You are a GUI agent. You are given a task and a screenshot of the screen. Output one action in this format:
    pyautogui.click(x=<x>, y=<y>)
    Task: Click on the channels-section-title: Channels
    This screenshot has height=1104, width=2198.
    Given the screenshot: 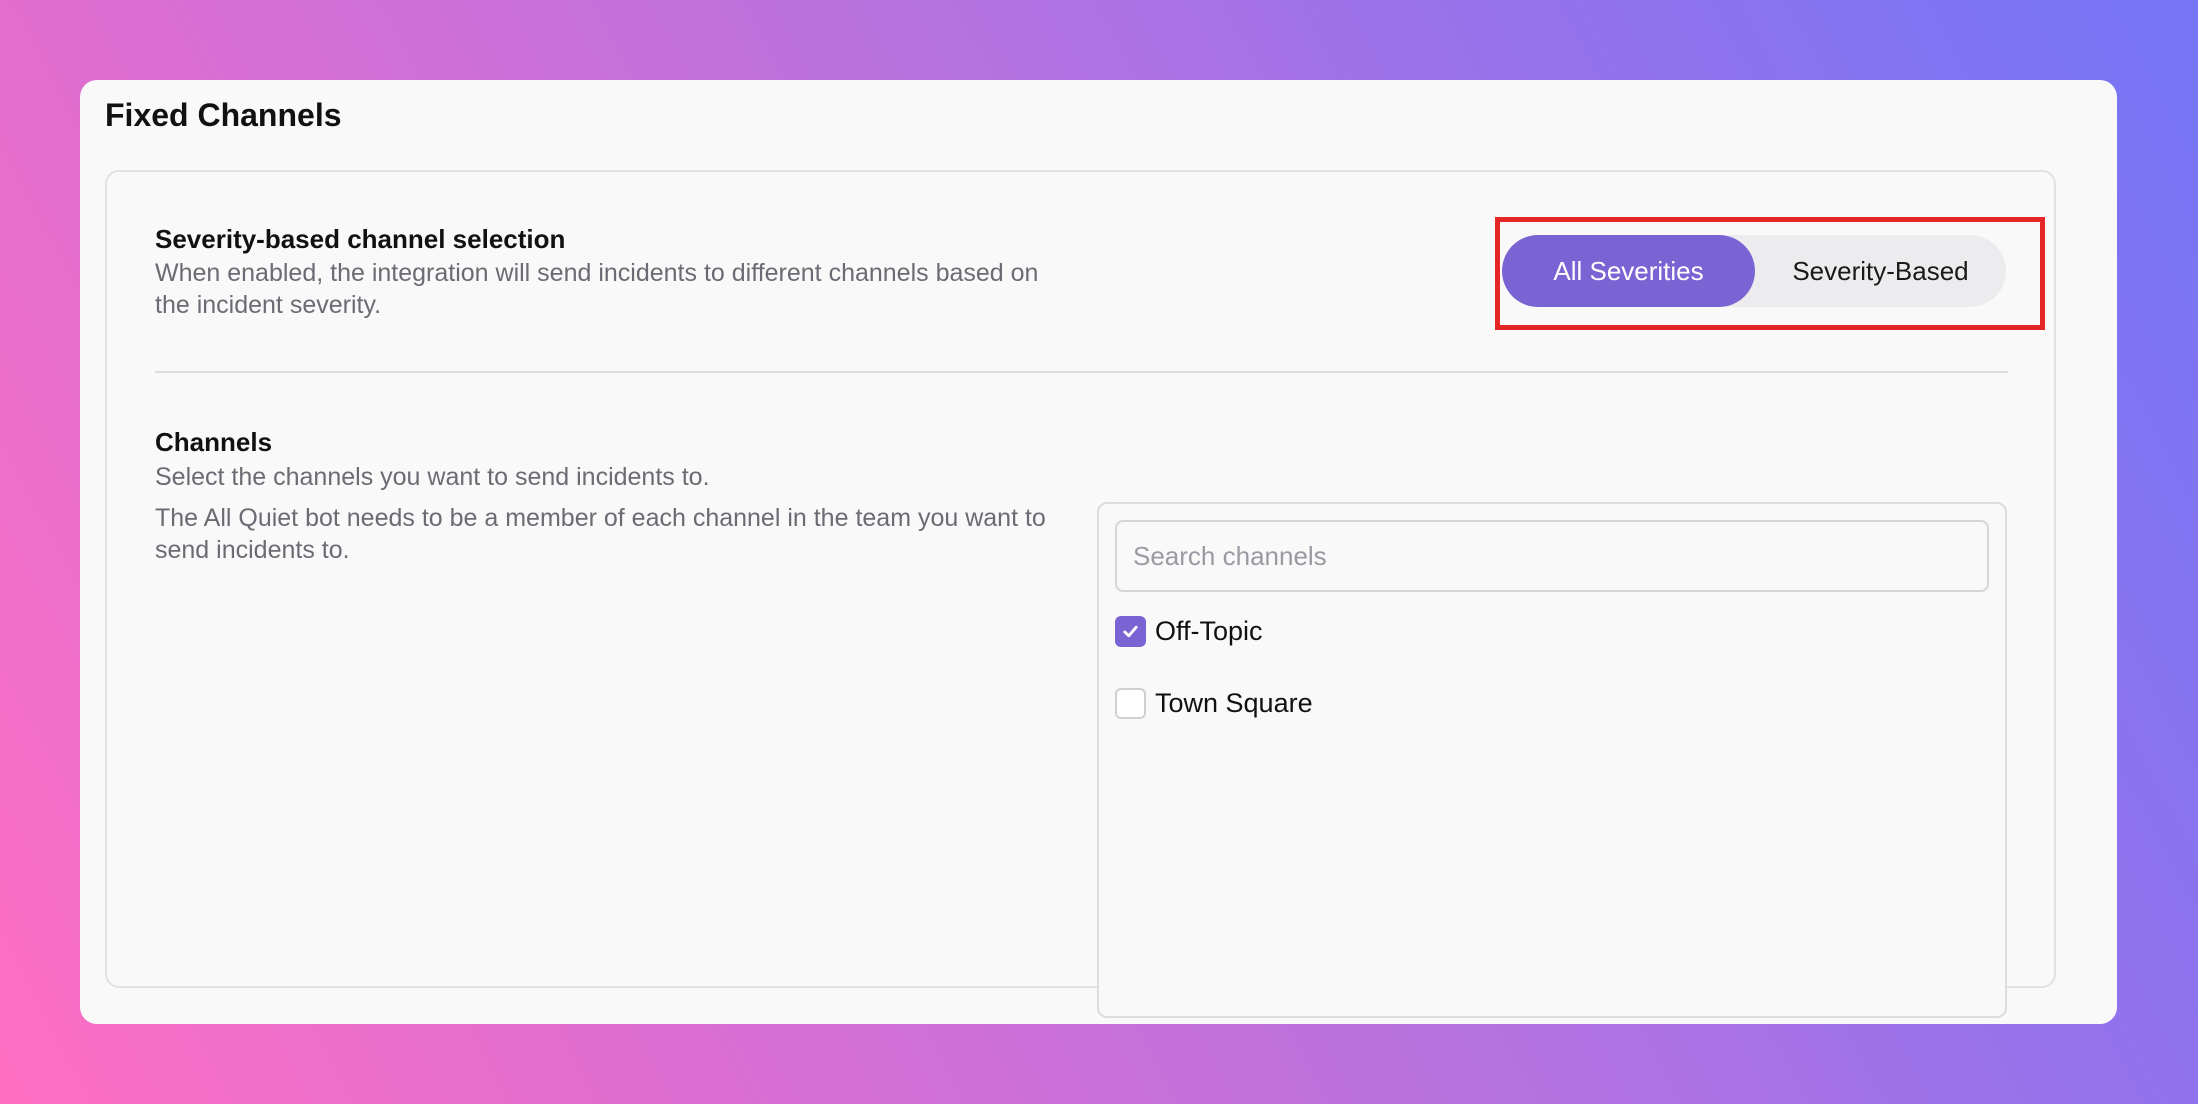 What is the action you would take?
    pyautogui.click(x=214, y=442)
    